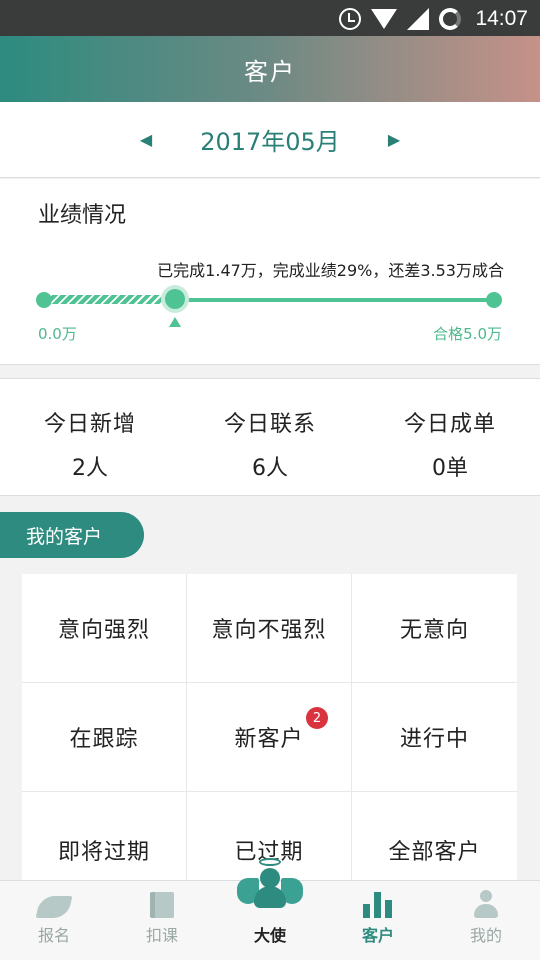  What do you see at coordinates (54, 920) in the screenshot?
I see `nav-signup: 报名` at bounding box center [54, 920].